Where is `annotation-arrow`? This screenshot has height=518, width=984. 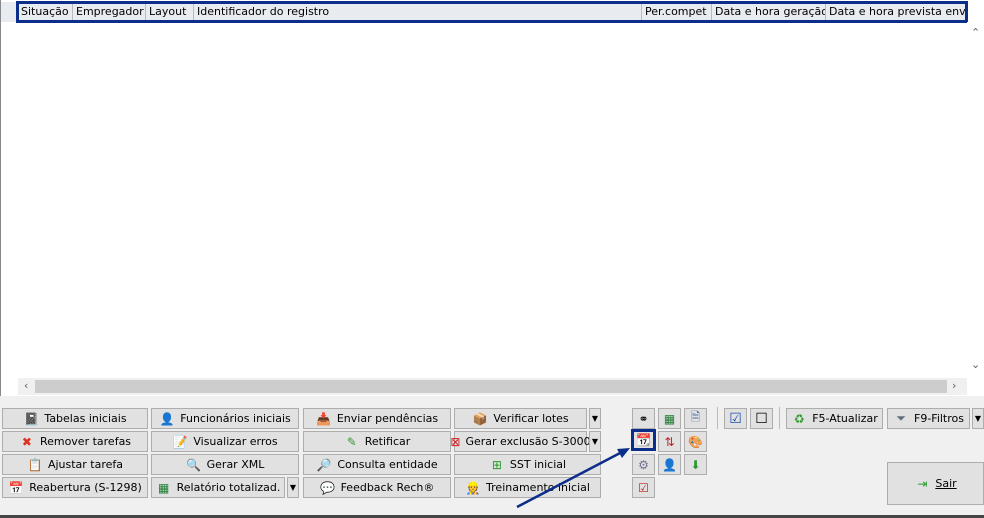 annotation-arrow is located at coordinates (573, 478).